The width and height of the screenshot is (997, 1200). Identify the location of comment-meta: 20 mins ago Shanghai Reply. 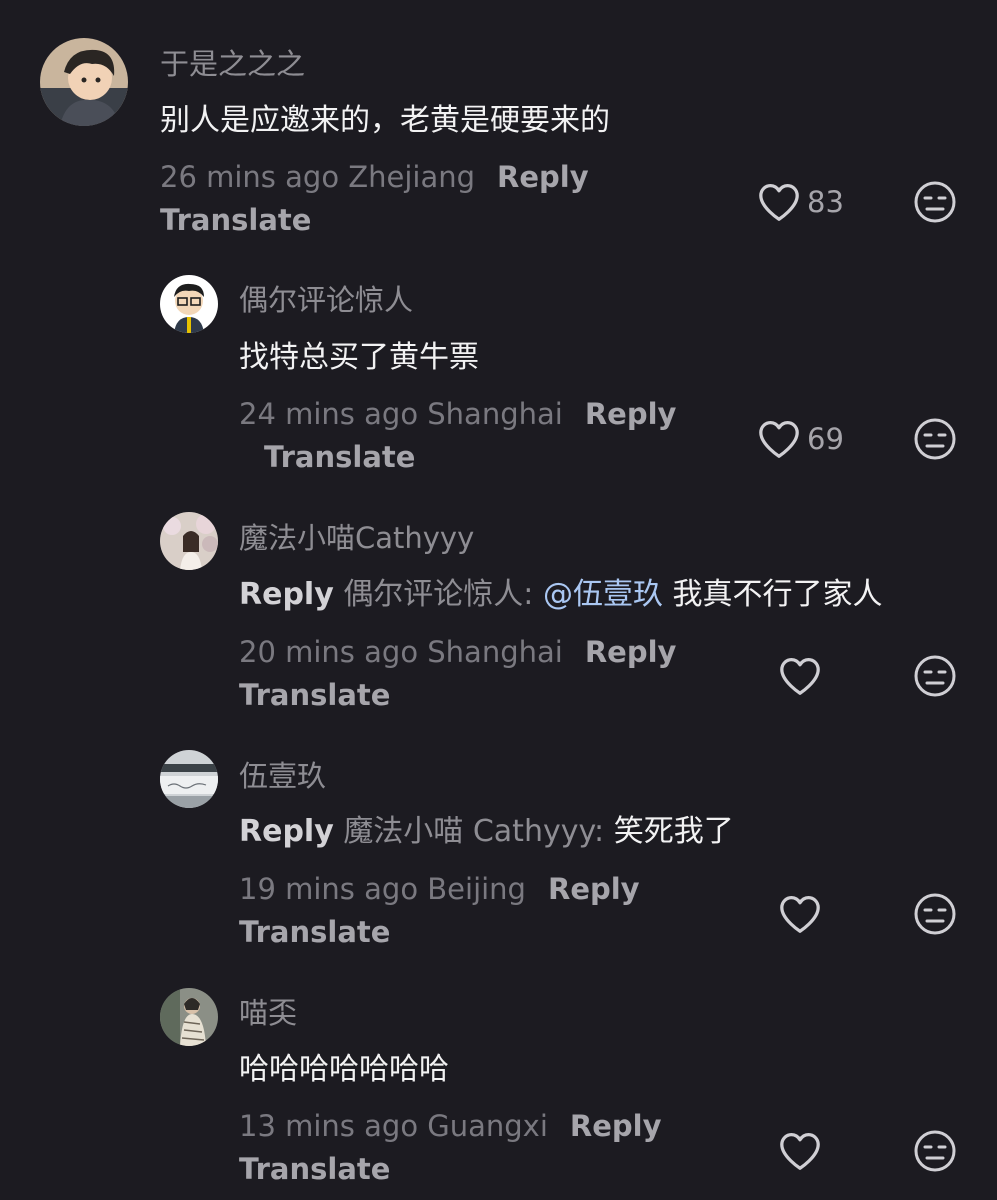
(457, 652).